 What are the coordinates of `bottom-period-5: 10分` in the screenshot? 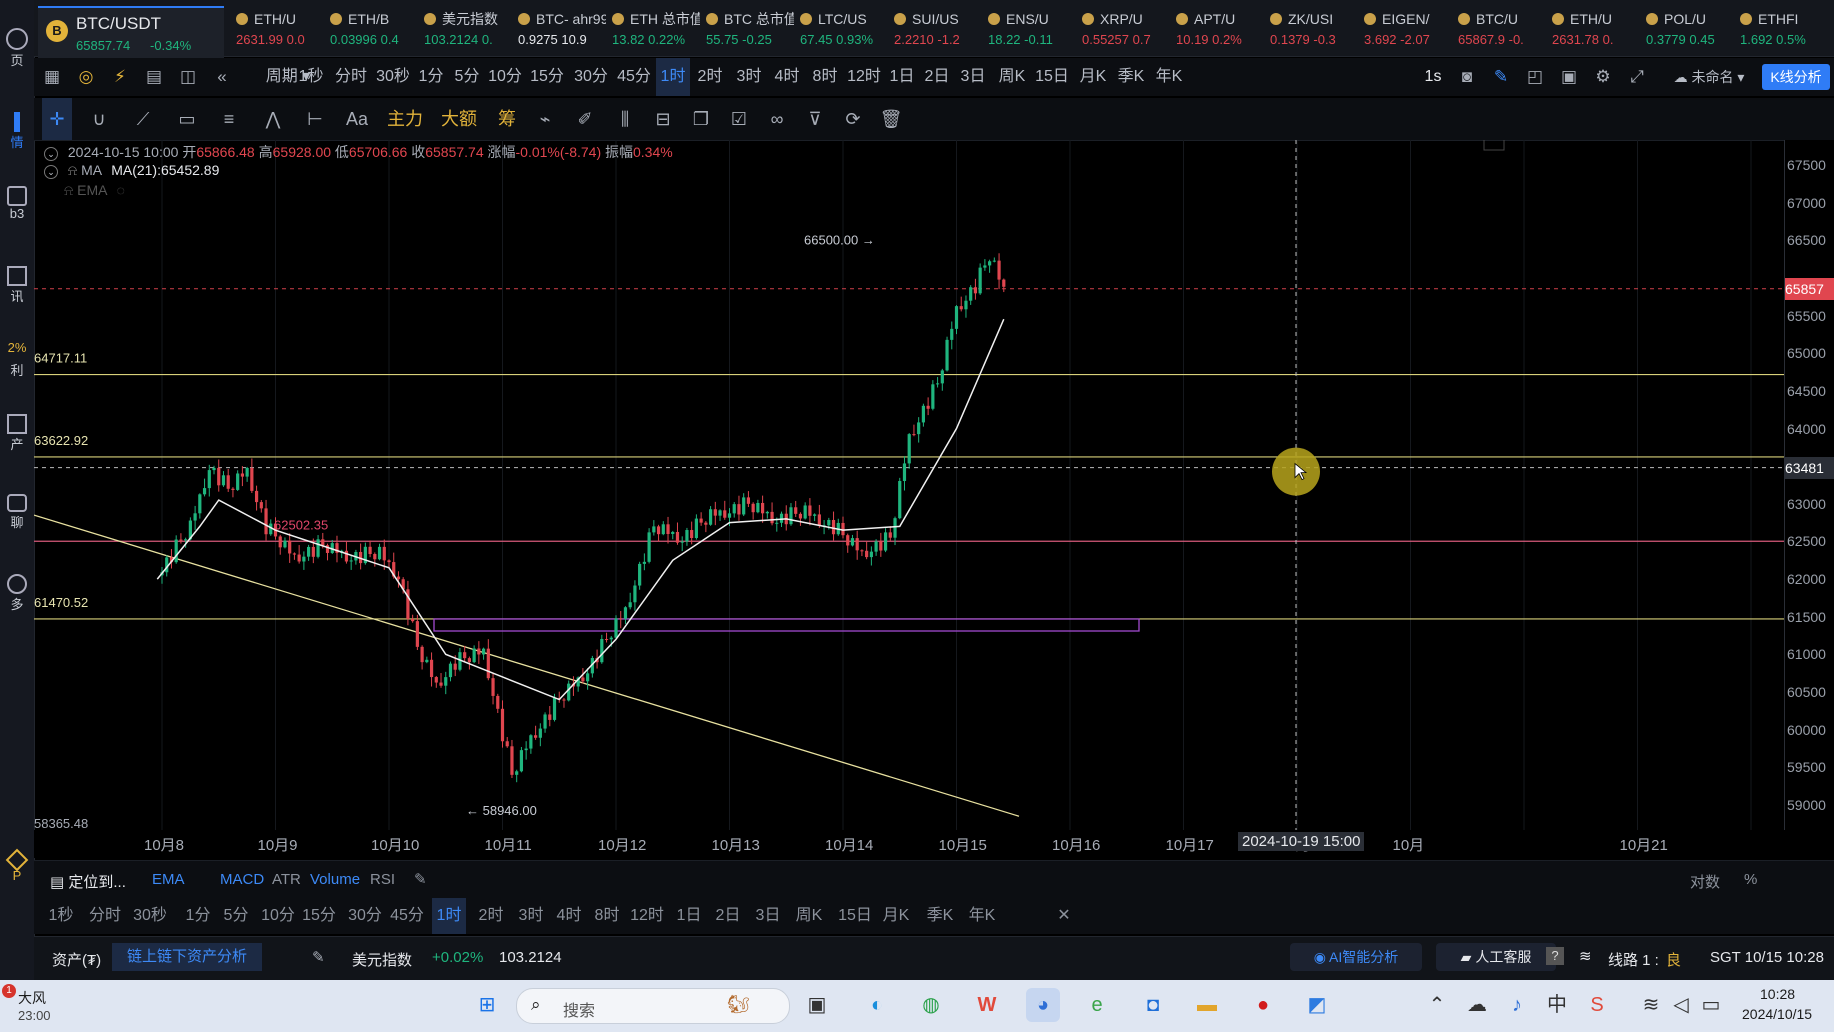 It's located at (278, 916).